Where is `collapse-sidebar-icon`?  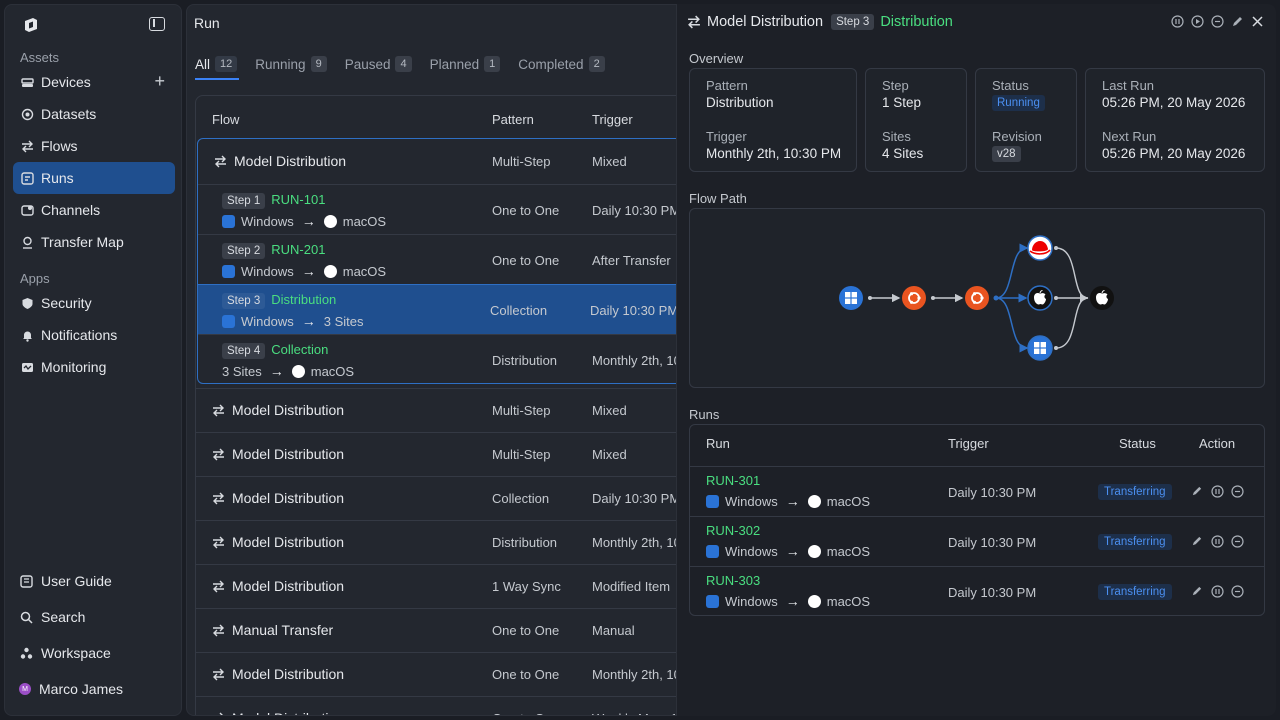
collapse-sidebar-icon is located at coordinates (157, 24).